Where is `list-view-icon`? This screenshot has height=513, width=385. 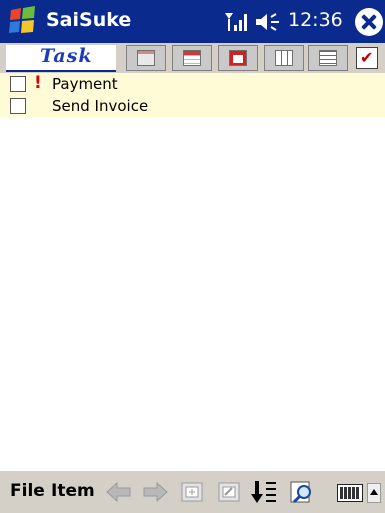
list-view-icon is located at coordinates (328, 58).